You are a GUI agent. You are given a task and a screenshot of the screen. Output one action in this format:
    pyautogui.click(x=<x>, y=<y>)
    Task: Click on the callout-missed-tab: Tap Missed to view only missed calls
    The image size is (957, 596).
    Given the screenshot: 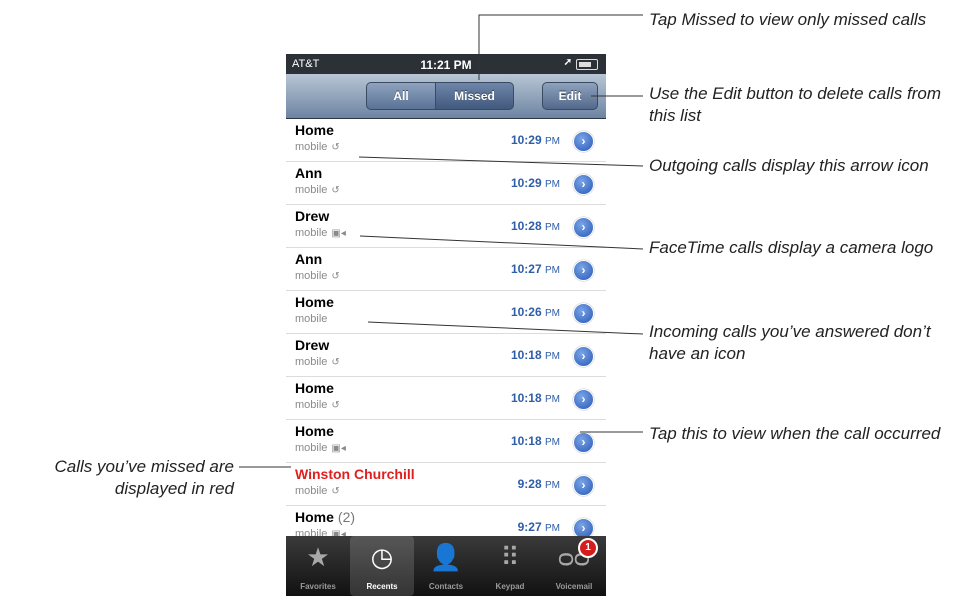 What is the action you would take?
    pyautogui.click(x=788, y=19)
    